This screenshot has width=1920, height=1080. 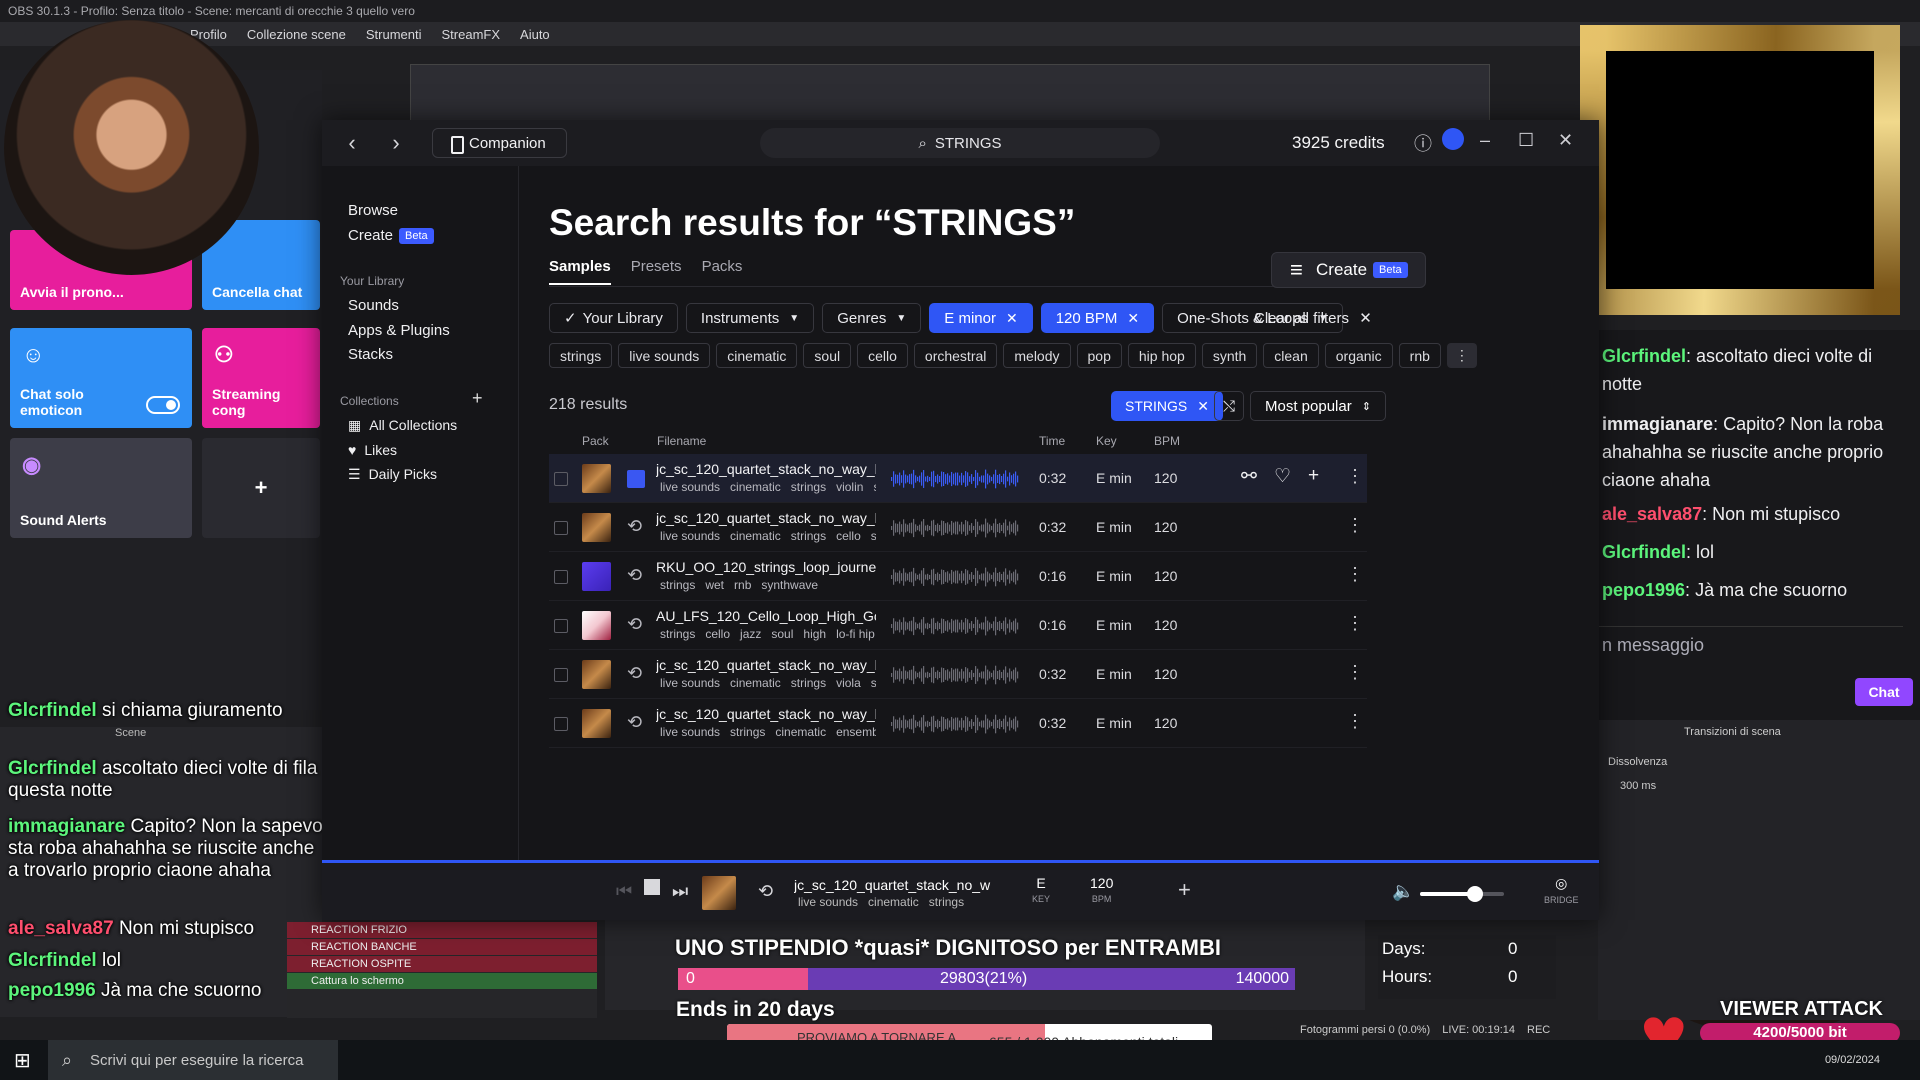 What do you see at coordinates (1282, 476) in the screenshot?
I see `like-icon: ♡` at bounding box center [1282, 476].